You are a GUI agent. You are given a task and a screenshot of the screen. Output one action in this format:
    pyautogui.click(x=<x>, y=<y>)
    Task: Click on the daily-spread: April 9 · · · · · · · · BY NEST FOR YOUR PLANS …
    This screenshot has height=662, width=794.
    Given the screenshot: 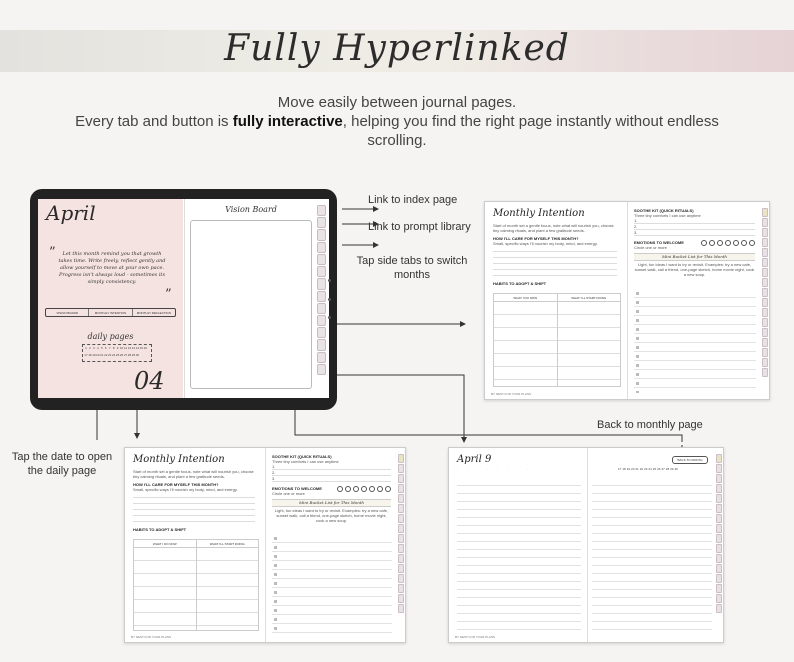 What is the action you would take?
    pyautogui.click(x=586, y=545)
    